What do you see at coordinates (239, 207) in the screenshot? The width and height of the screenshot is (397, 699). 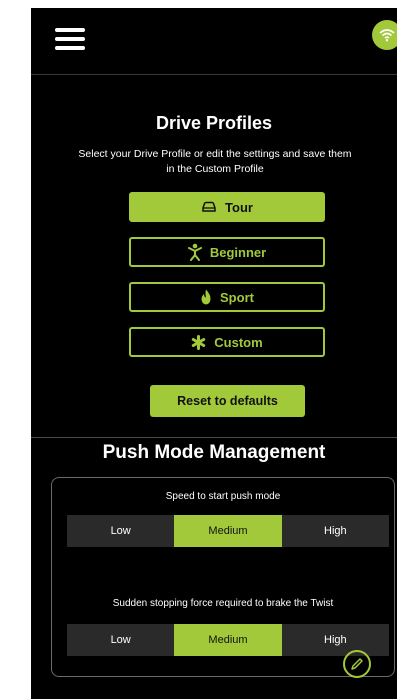 I see `profile-label: Tour` at bounding box center [239, 207].